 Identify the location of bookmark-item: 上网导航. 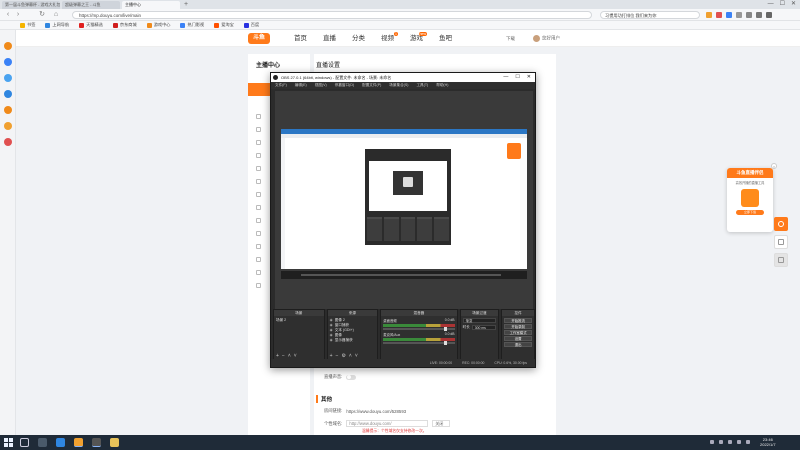
(57, 25).